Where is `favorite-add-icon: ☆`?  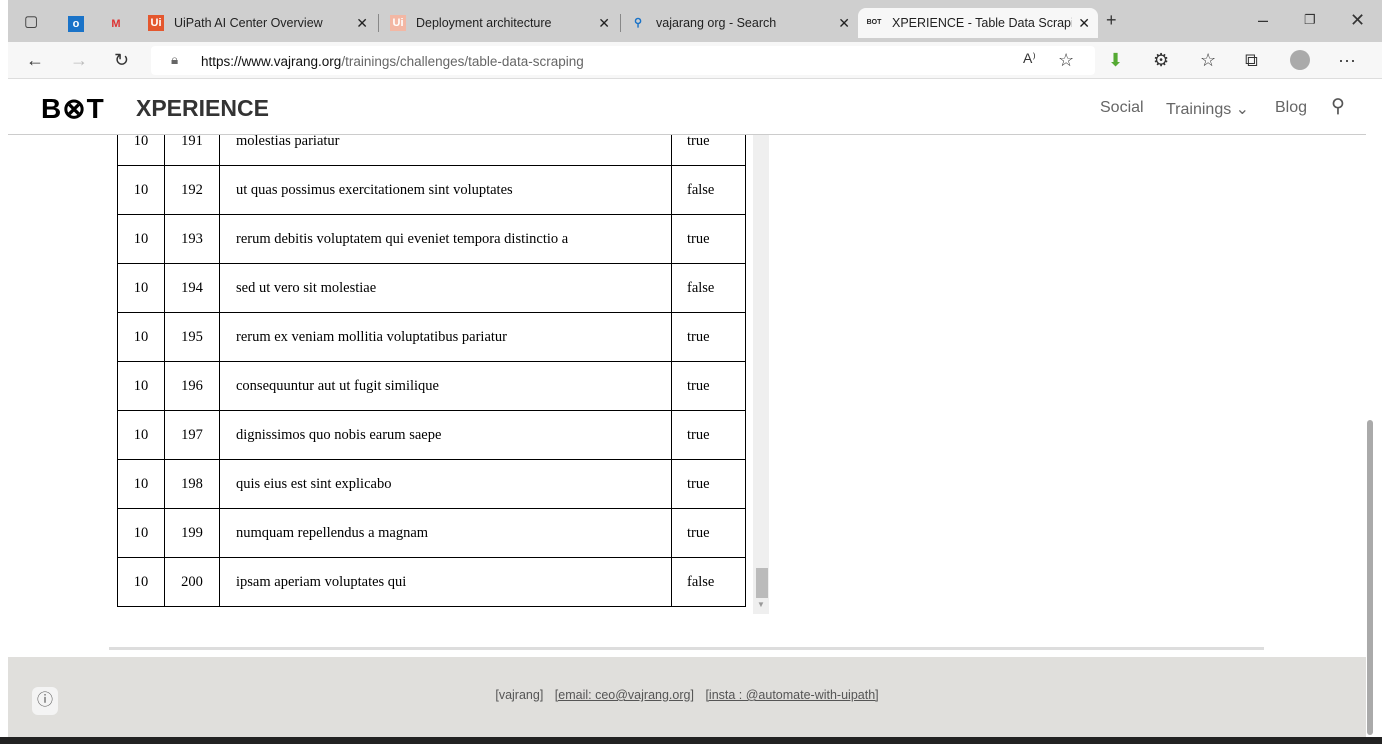
favorite-add-icon: ☆ is located at coordinates (1066, 60).